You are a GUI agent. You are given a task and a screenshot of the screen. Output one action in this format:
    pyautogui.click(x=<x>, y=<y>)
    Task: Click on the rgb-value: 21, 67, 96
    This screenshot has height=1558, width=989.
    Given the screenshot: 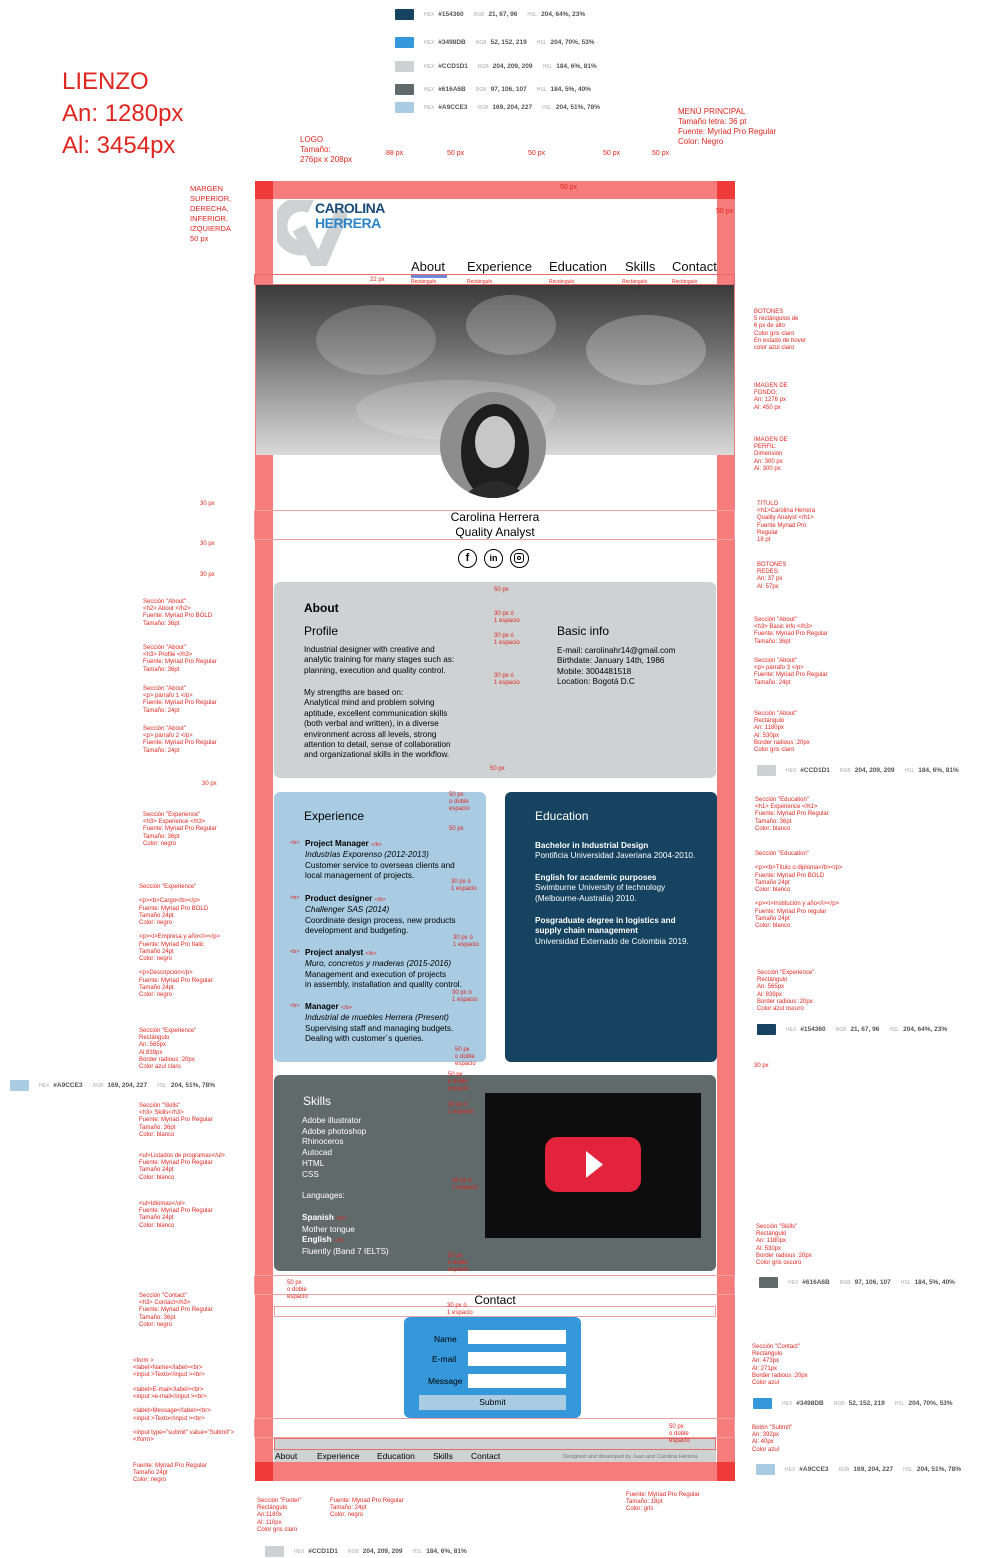 What is the action you would take?
    pyautogui.click(x=503, y=14)
    